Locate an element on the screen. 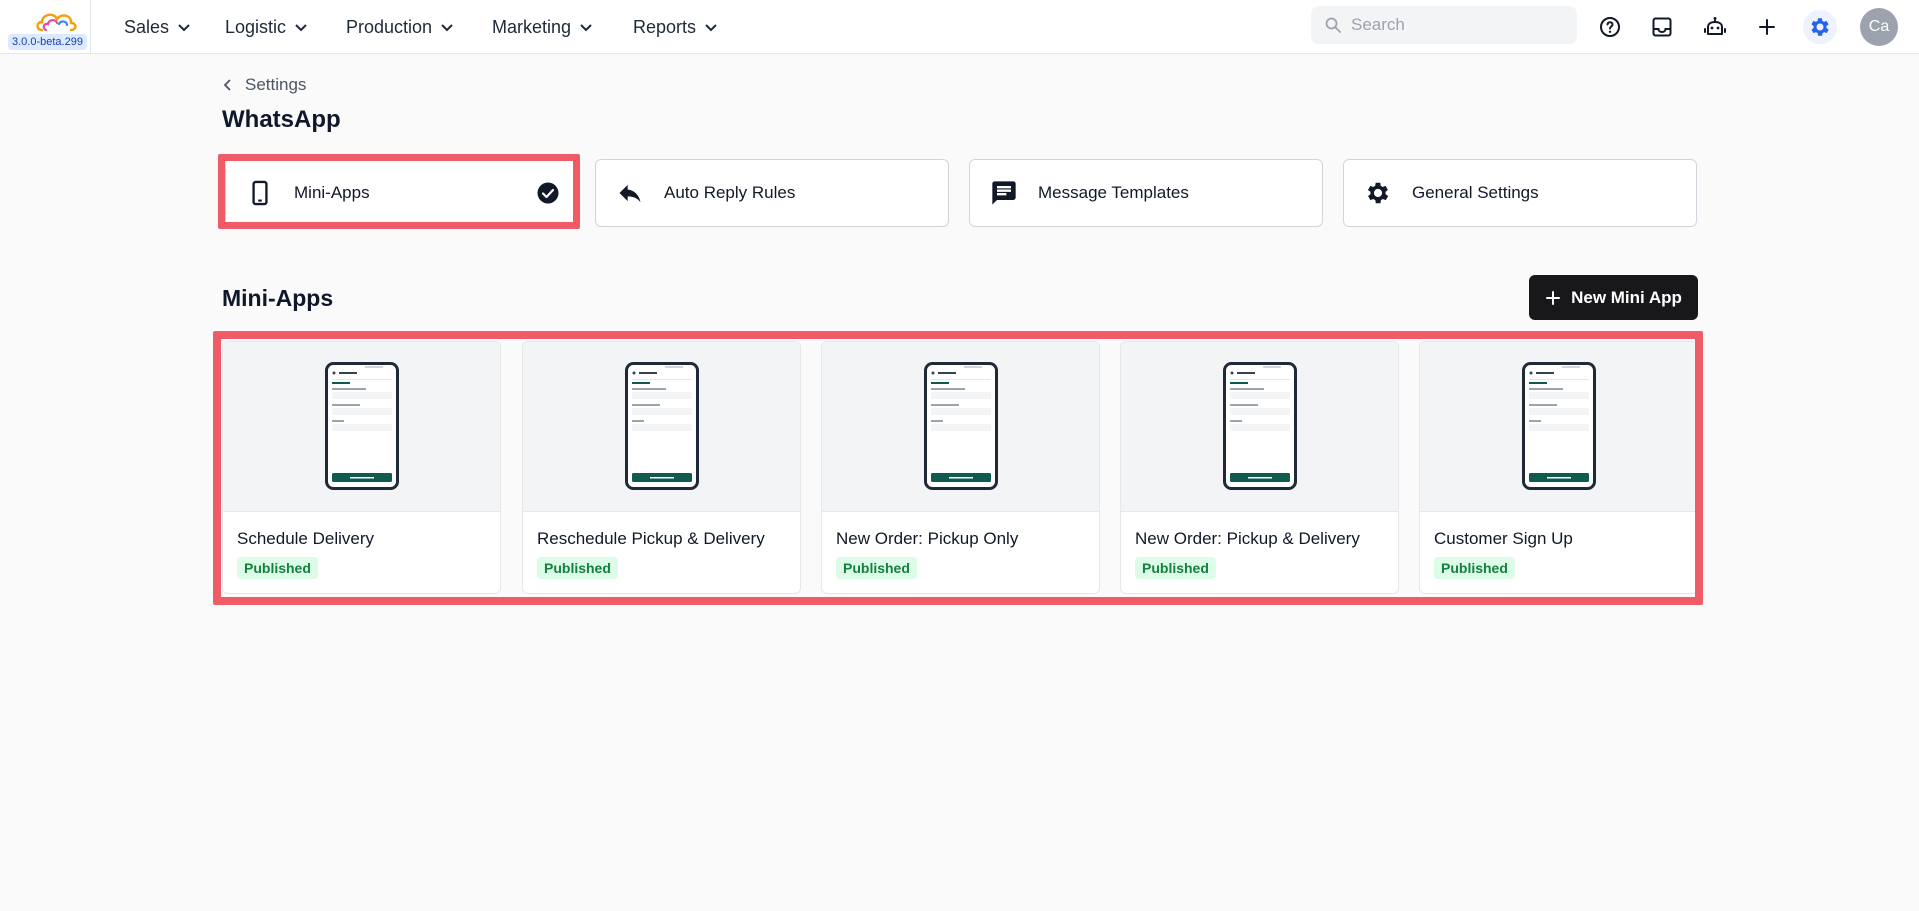 Image resolution: width=1919 pixels, height=911 pixels. search-box is located at coordinates (1444, 25).